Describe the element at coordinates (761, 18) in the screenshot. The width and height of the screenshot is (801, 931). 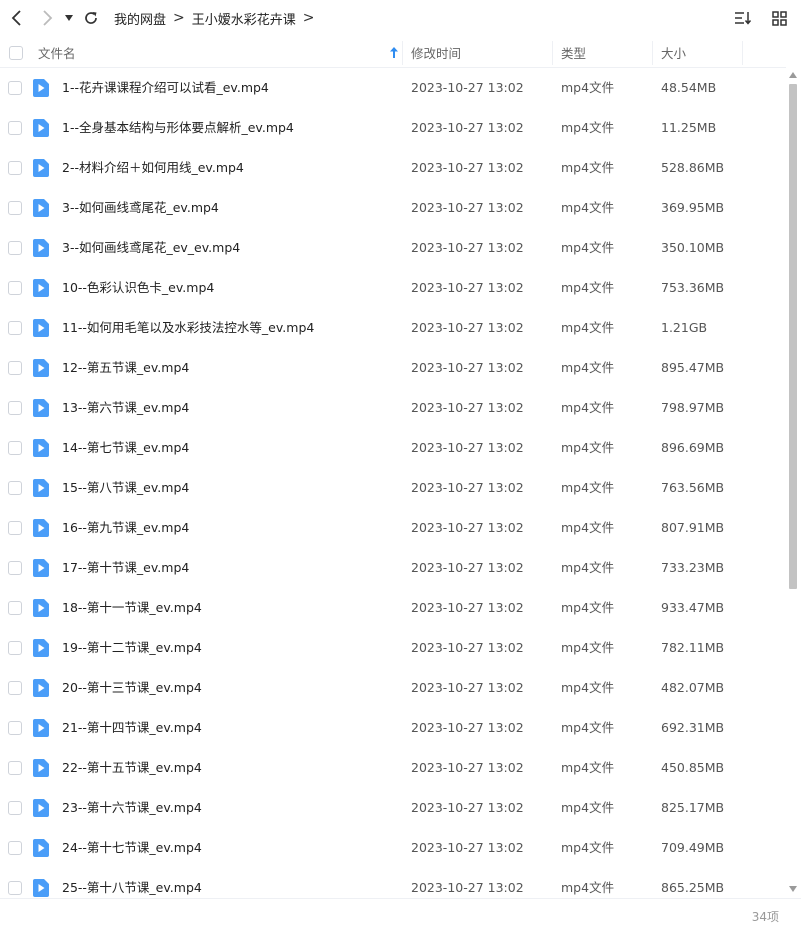
I see `view-controls` at that location.